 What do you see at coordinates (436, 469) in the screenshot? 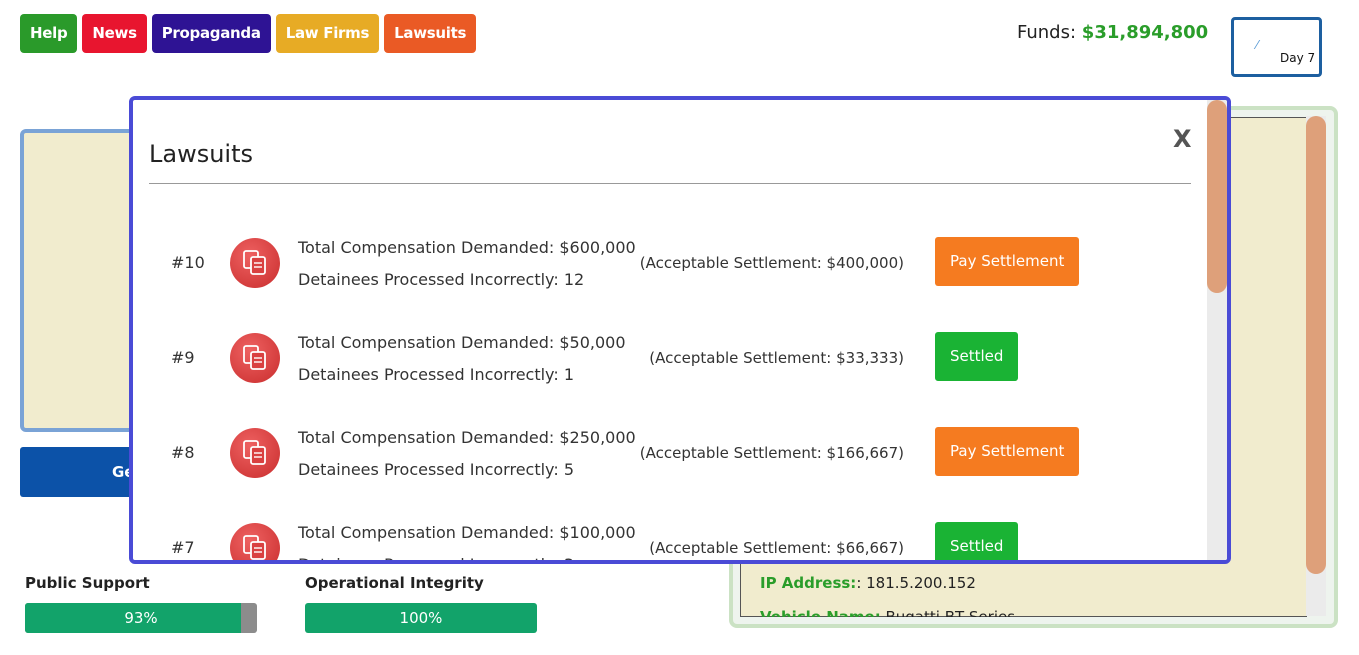
I see `detainees-processed: Detainees Processed Incorrectly: 5` at bounding box center [436, 469].